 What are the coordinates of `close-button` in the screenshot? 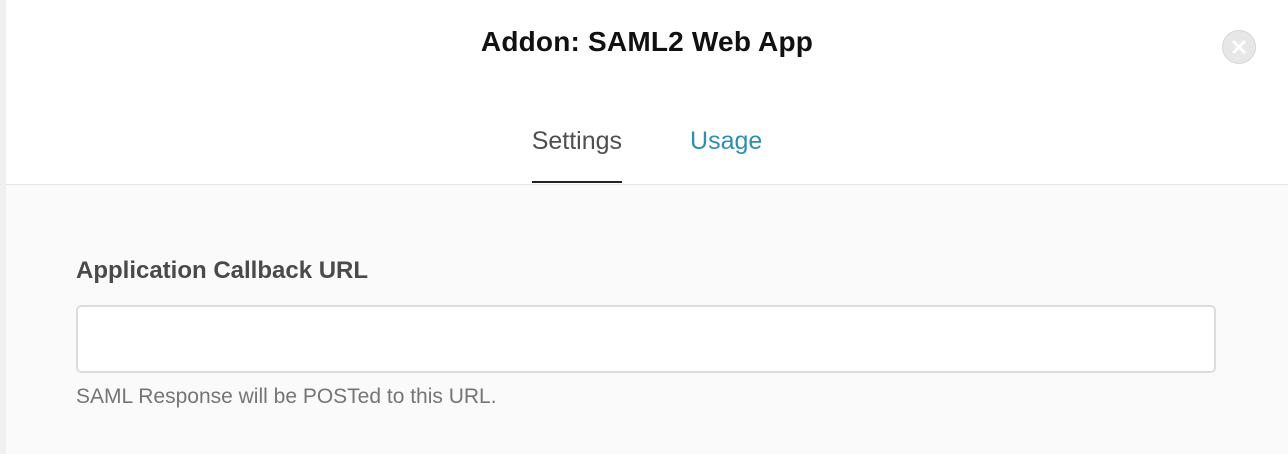 It's located at (1239, 47).